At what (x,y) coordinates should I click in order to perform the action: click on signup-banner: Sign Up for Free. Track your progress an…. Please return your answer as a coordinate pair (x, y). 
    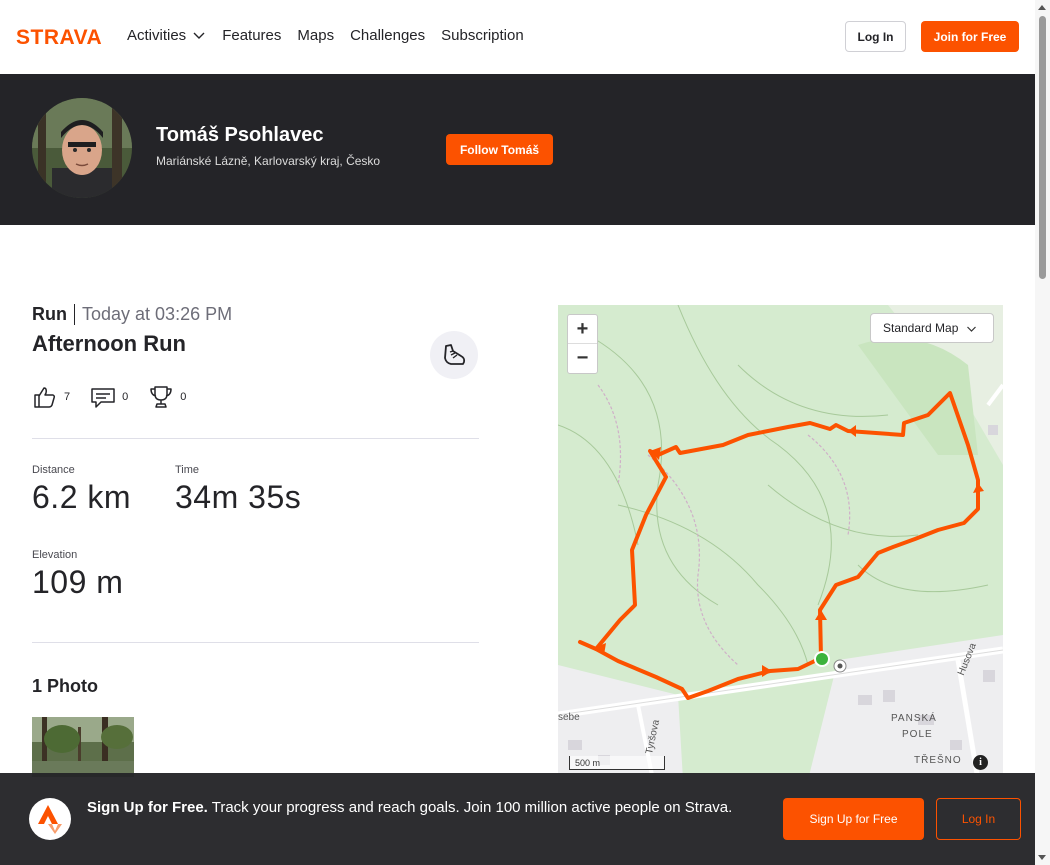
    Looking at the image, I should click on (517, 819).